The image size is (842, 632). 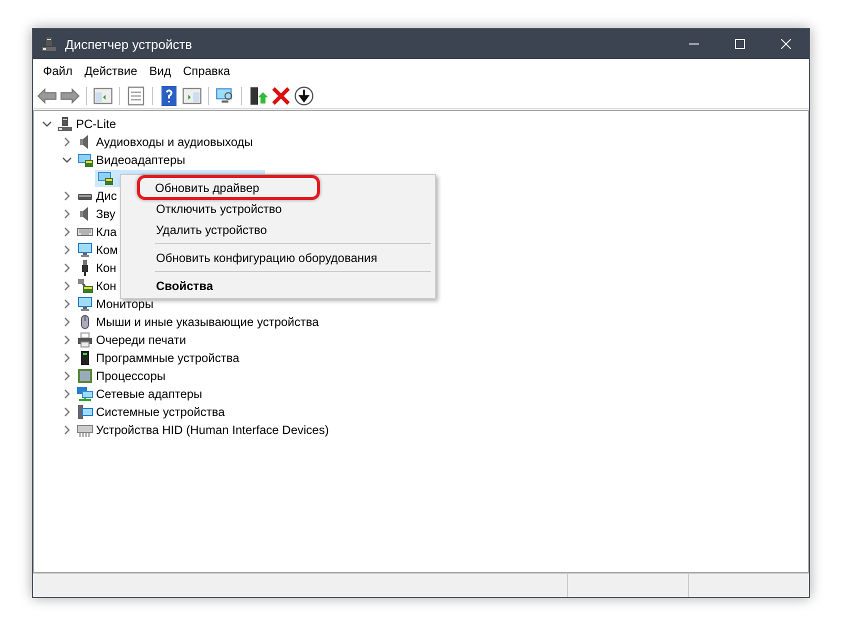 What do you see at coordinates (278, 229) in the screenshot?
I see `context-menu-item: Удалить устройство` at bounding box center [278, 229].